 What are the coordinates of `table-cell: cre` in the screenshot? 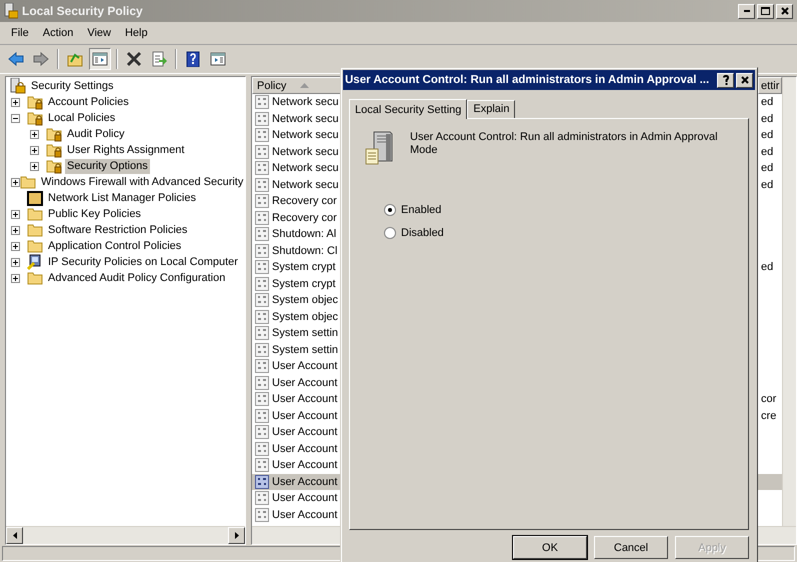 It's located at (768, 416).